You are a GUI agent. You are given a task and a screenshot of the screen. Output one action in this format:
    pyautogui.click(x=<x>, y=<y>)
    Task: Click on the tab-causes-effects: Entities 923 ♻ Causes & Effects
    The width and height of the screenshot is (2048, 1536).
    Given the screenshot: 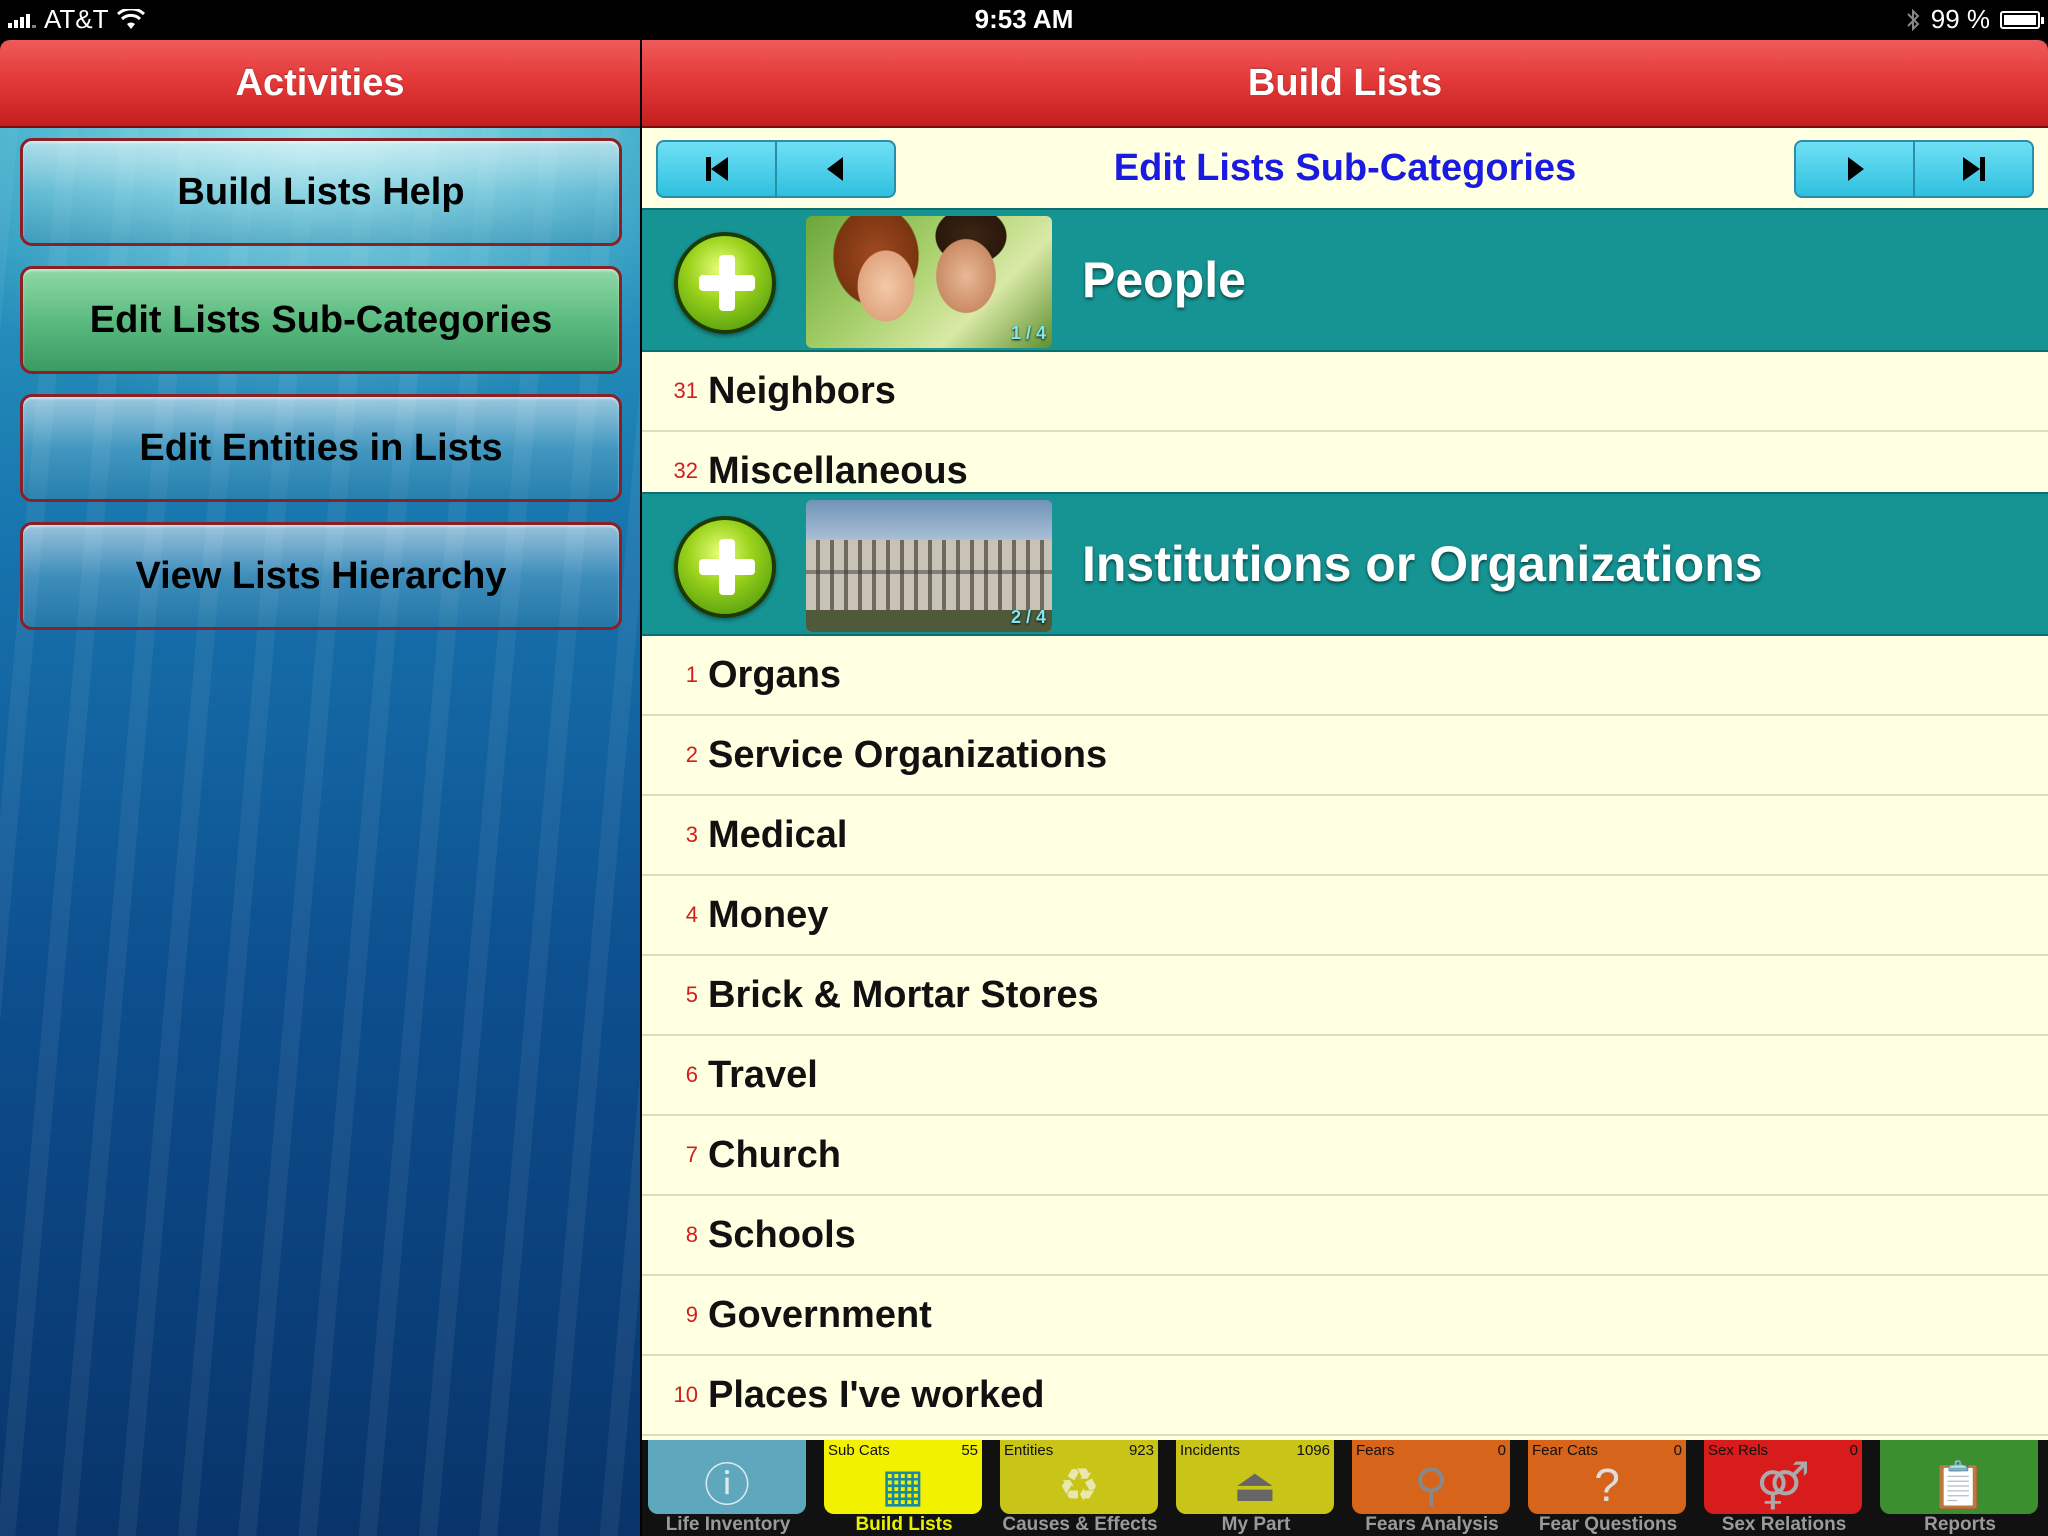 What is the action you would take?
    pyautogui.click(x=1076, y=1488)
    